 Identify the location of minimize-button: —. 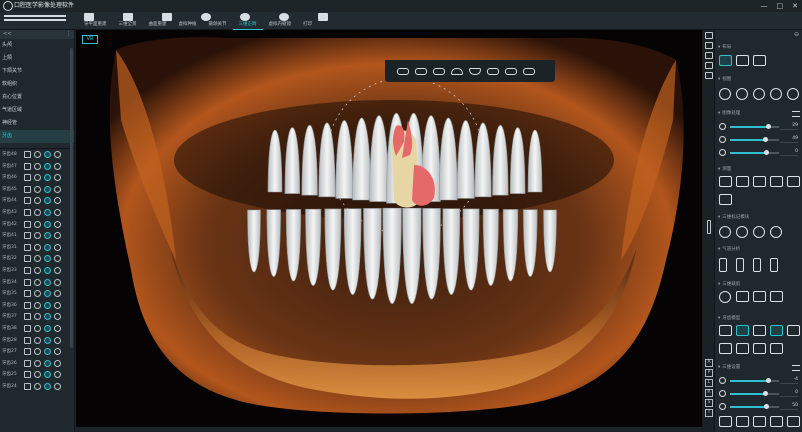
(764, 6).